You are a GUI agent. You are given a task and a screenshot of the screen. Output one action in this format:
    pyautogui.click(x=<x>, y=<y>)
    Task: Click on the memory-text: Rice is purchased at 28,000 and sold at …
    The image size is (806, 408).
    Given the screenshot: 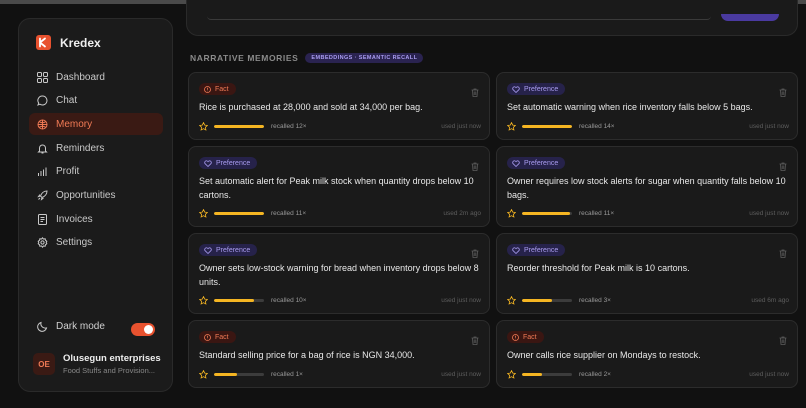 What is the action you would take?
    pyautogui.click(x=311, y=107)
    